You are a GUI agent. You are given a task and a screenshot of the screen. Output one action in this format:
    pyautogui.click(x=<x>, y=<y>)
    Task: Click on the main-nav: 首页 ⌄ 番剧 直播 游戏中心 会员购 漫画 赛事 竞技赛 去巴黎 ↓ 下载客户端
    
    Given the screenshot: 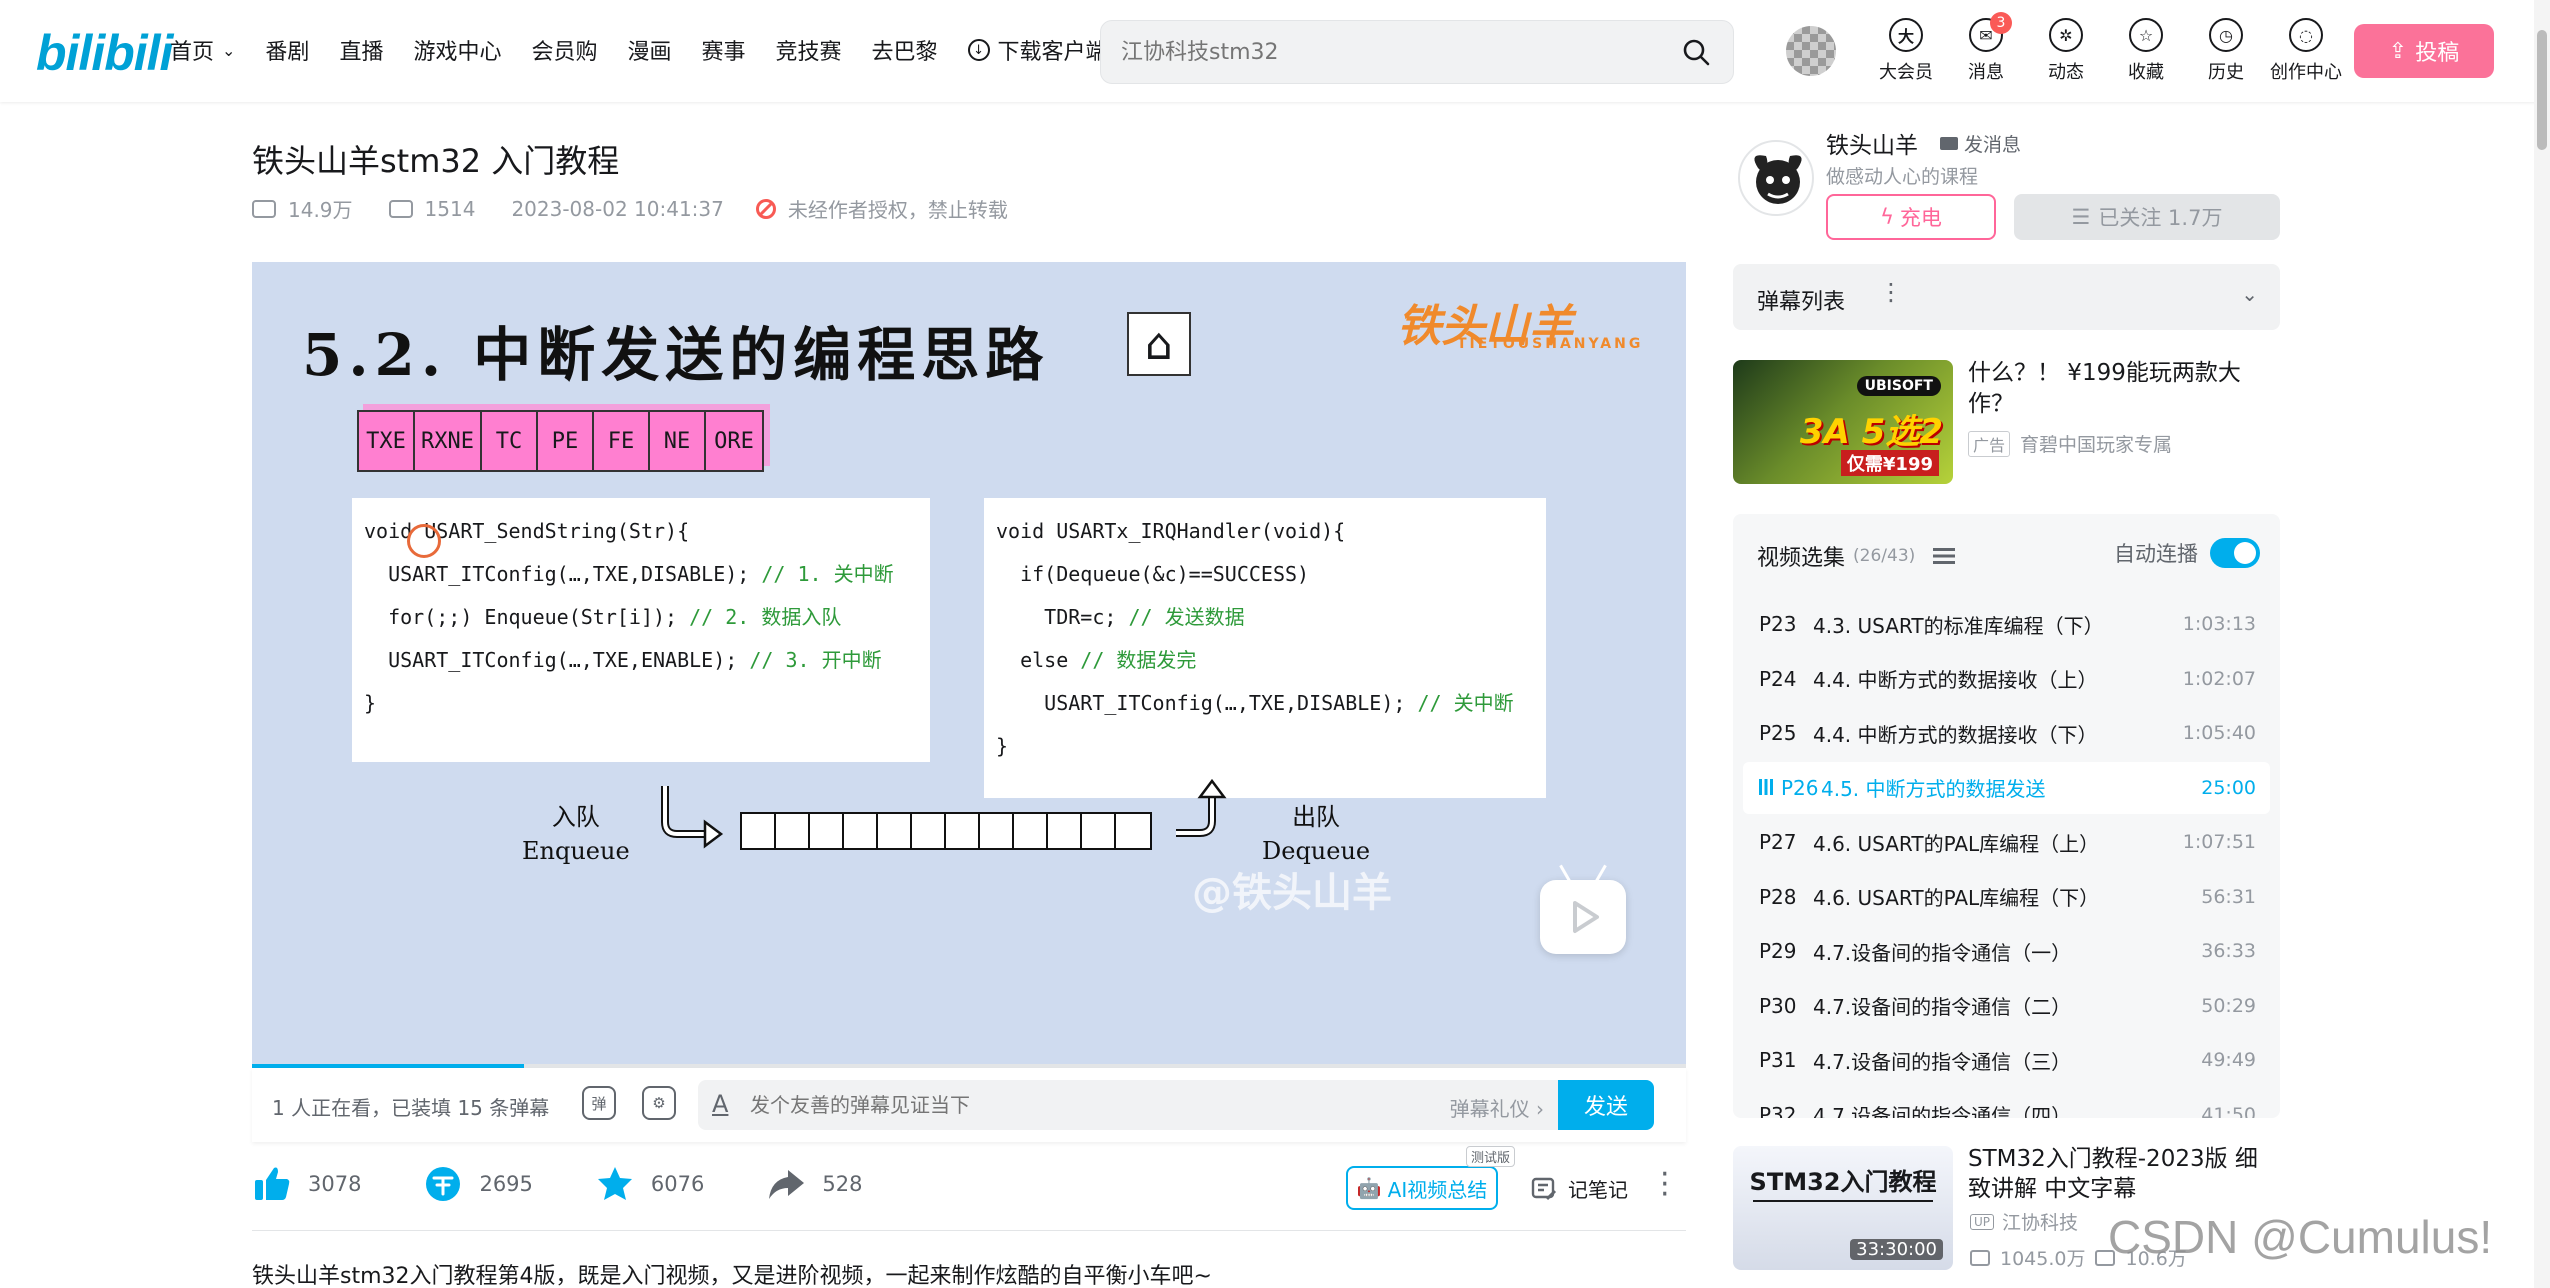 What is the action you would take?
    pyautogui.click(x=654, y=50)
    